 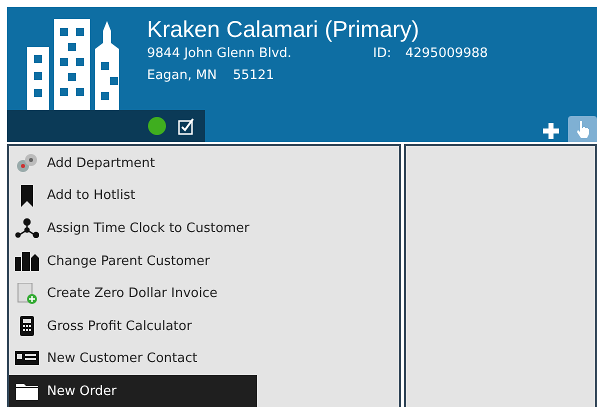 What do you see at coordinates (27, 163) in the screenshot?
I see `gears-icon` at bounding box center [27, 163].